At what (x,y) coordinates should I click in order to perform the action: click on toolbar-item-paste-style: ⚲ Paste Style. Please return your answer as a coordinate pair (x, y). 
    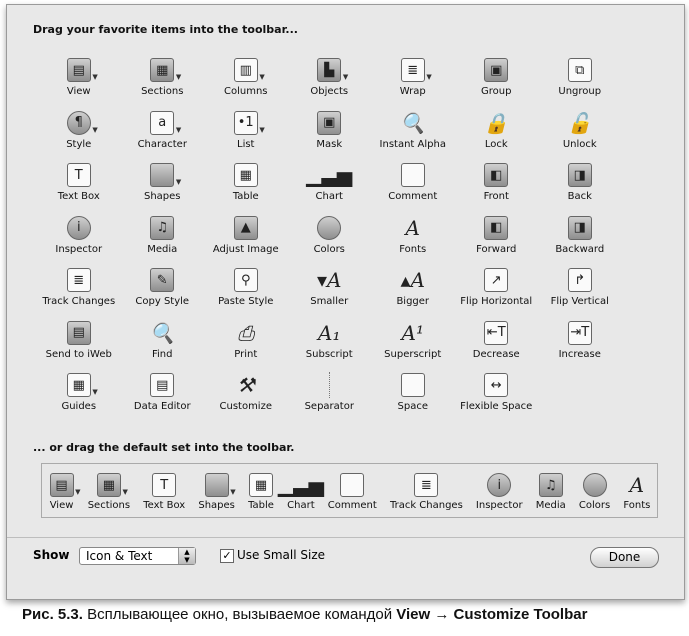
    Looking at the image, I should click on (246, 293).